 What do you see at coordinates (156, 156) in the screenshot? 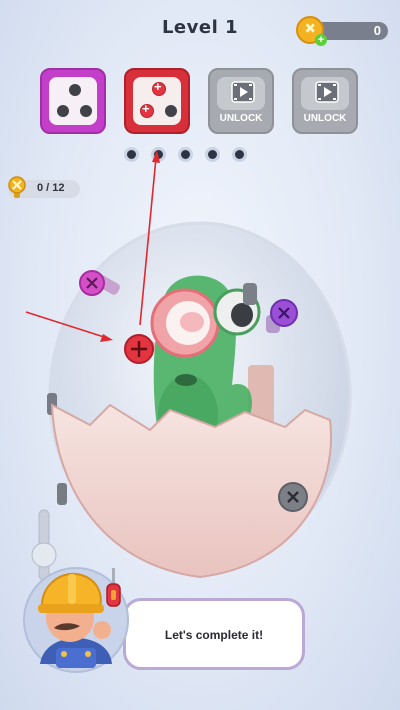
I see `arrow-head-up` at bounding box center [156, 156].